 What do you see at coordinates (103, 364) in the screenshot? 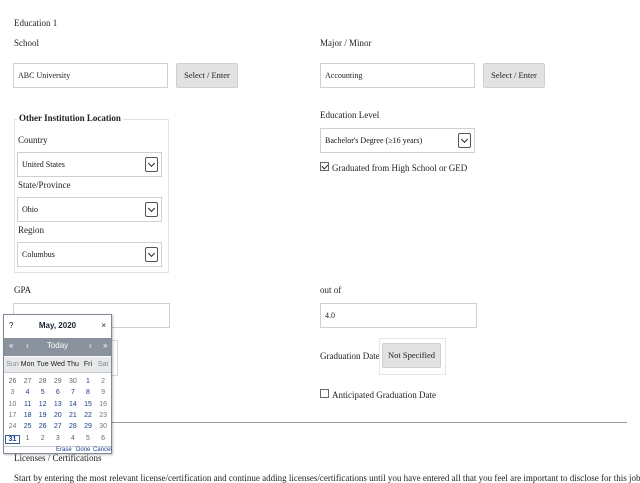
I see `weekday-header: Sat` at bounding box center [103, 364].